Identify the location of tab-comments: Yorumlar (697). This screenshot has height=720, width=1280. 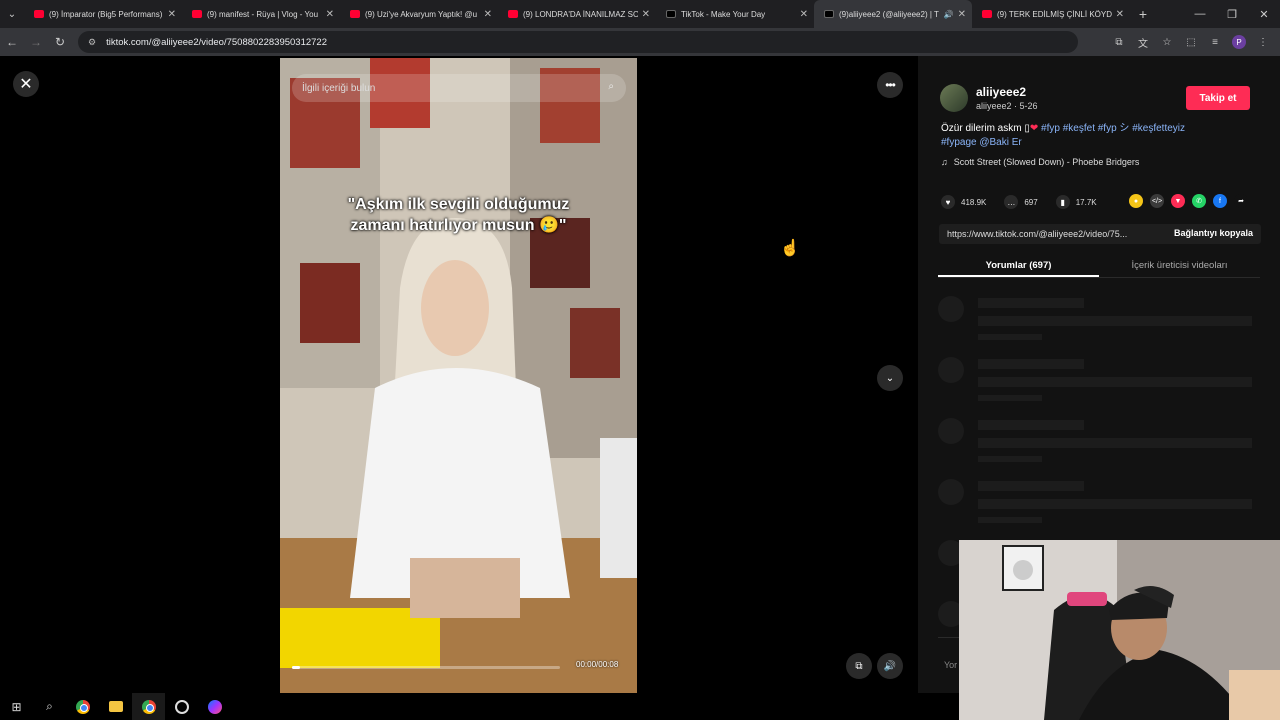
(1018, 266).